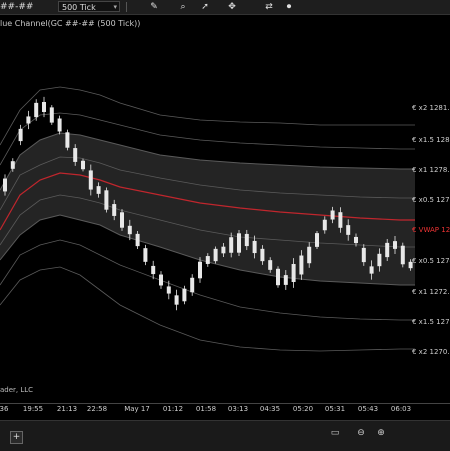 The height and width of the screenshot is (451, 450). Describe the element at coordinates (79, 7) in the screenshot. I see `period-value: 500 Tick` at that location.